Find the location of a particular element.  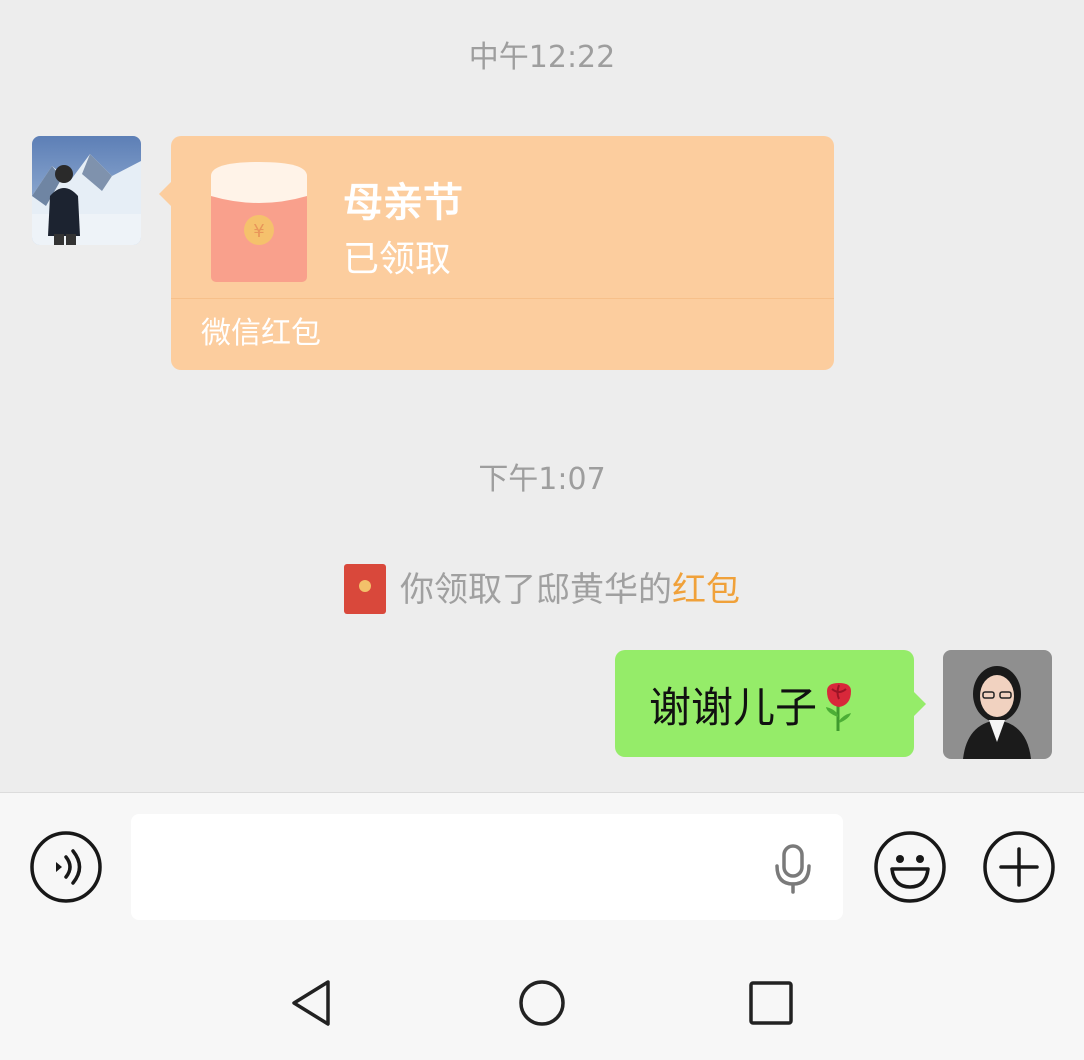

nav-recents-icon is located at coordinates (771, 1003).